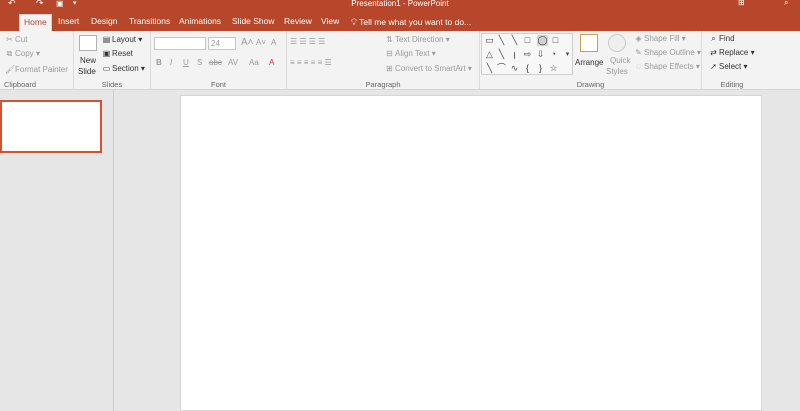 Image resolution: width=800 pixels, height=411 pixels. Describe the element at coordinates (567, 54) in the screenshot. I see `shapes-more-icon: ▾` at that location.